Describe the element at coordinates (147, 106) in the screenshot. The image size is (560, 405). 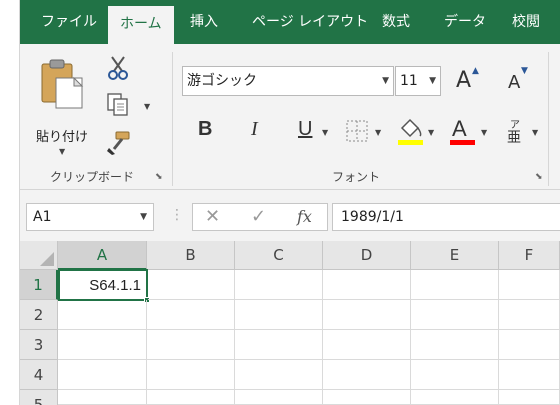
I see `copy-dropdown-icon: ▼` at that location.